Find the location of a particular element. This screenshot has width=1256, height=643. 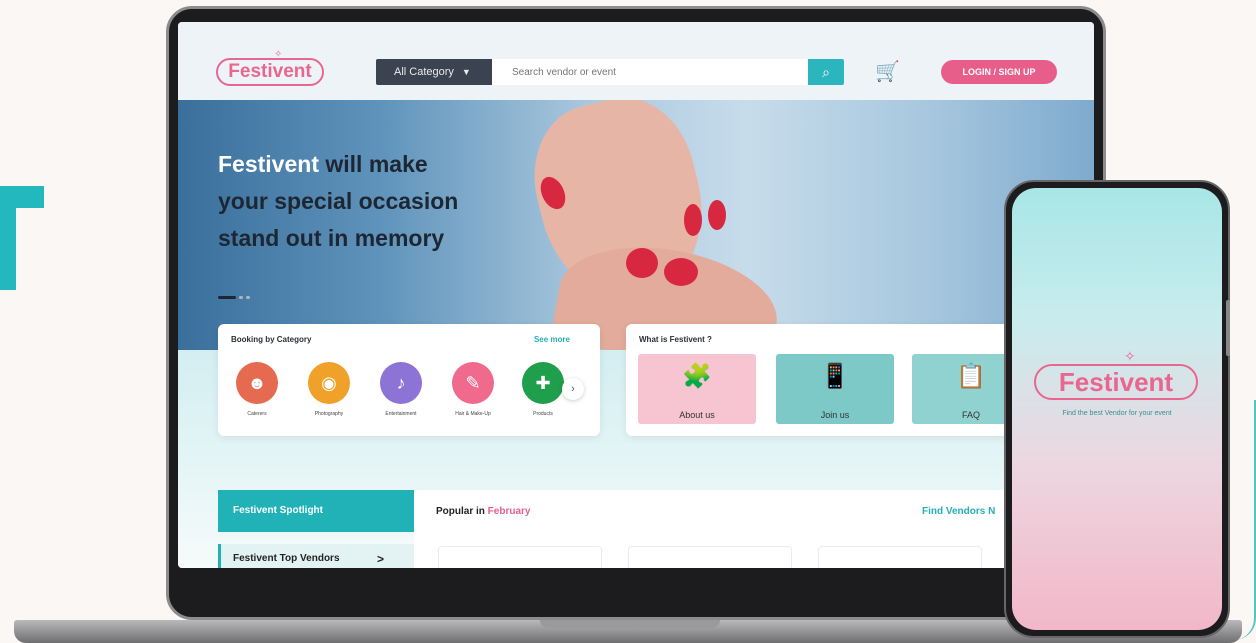

category-label: Products is located at coordinates (543, 414).